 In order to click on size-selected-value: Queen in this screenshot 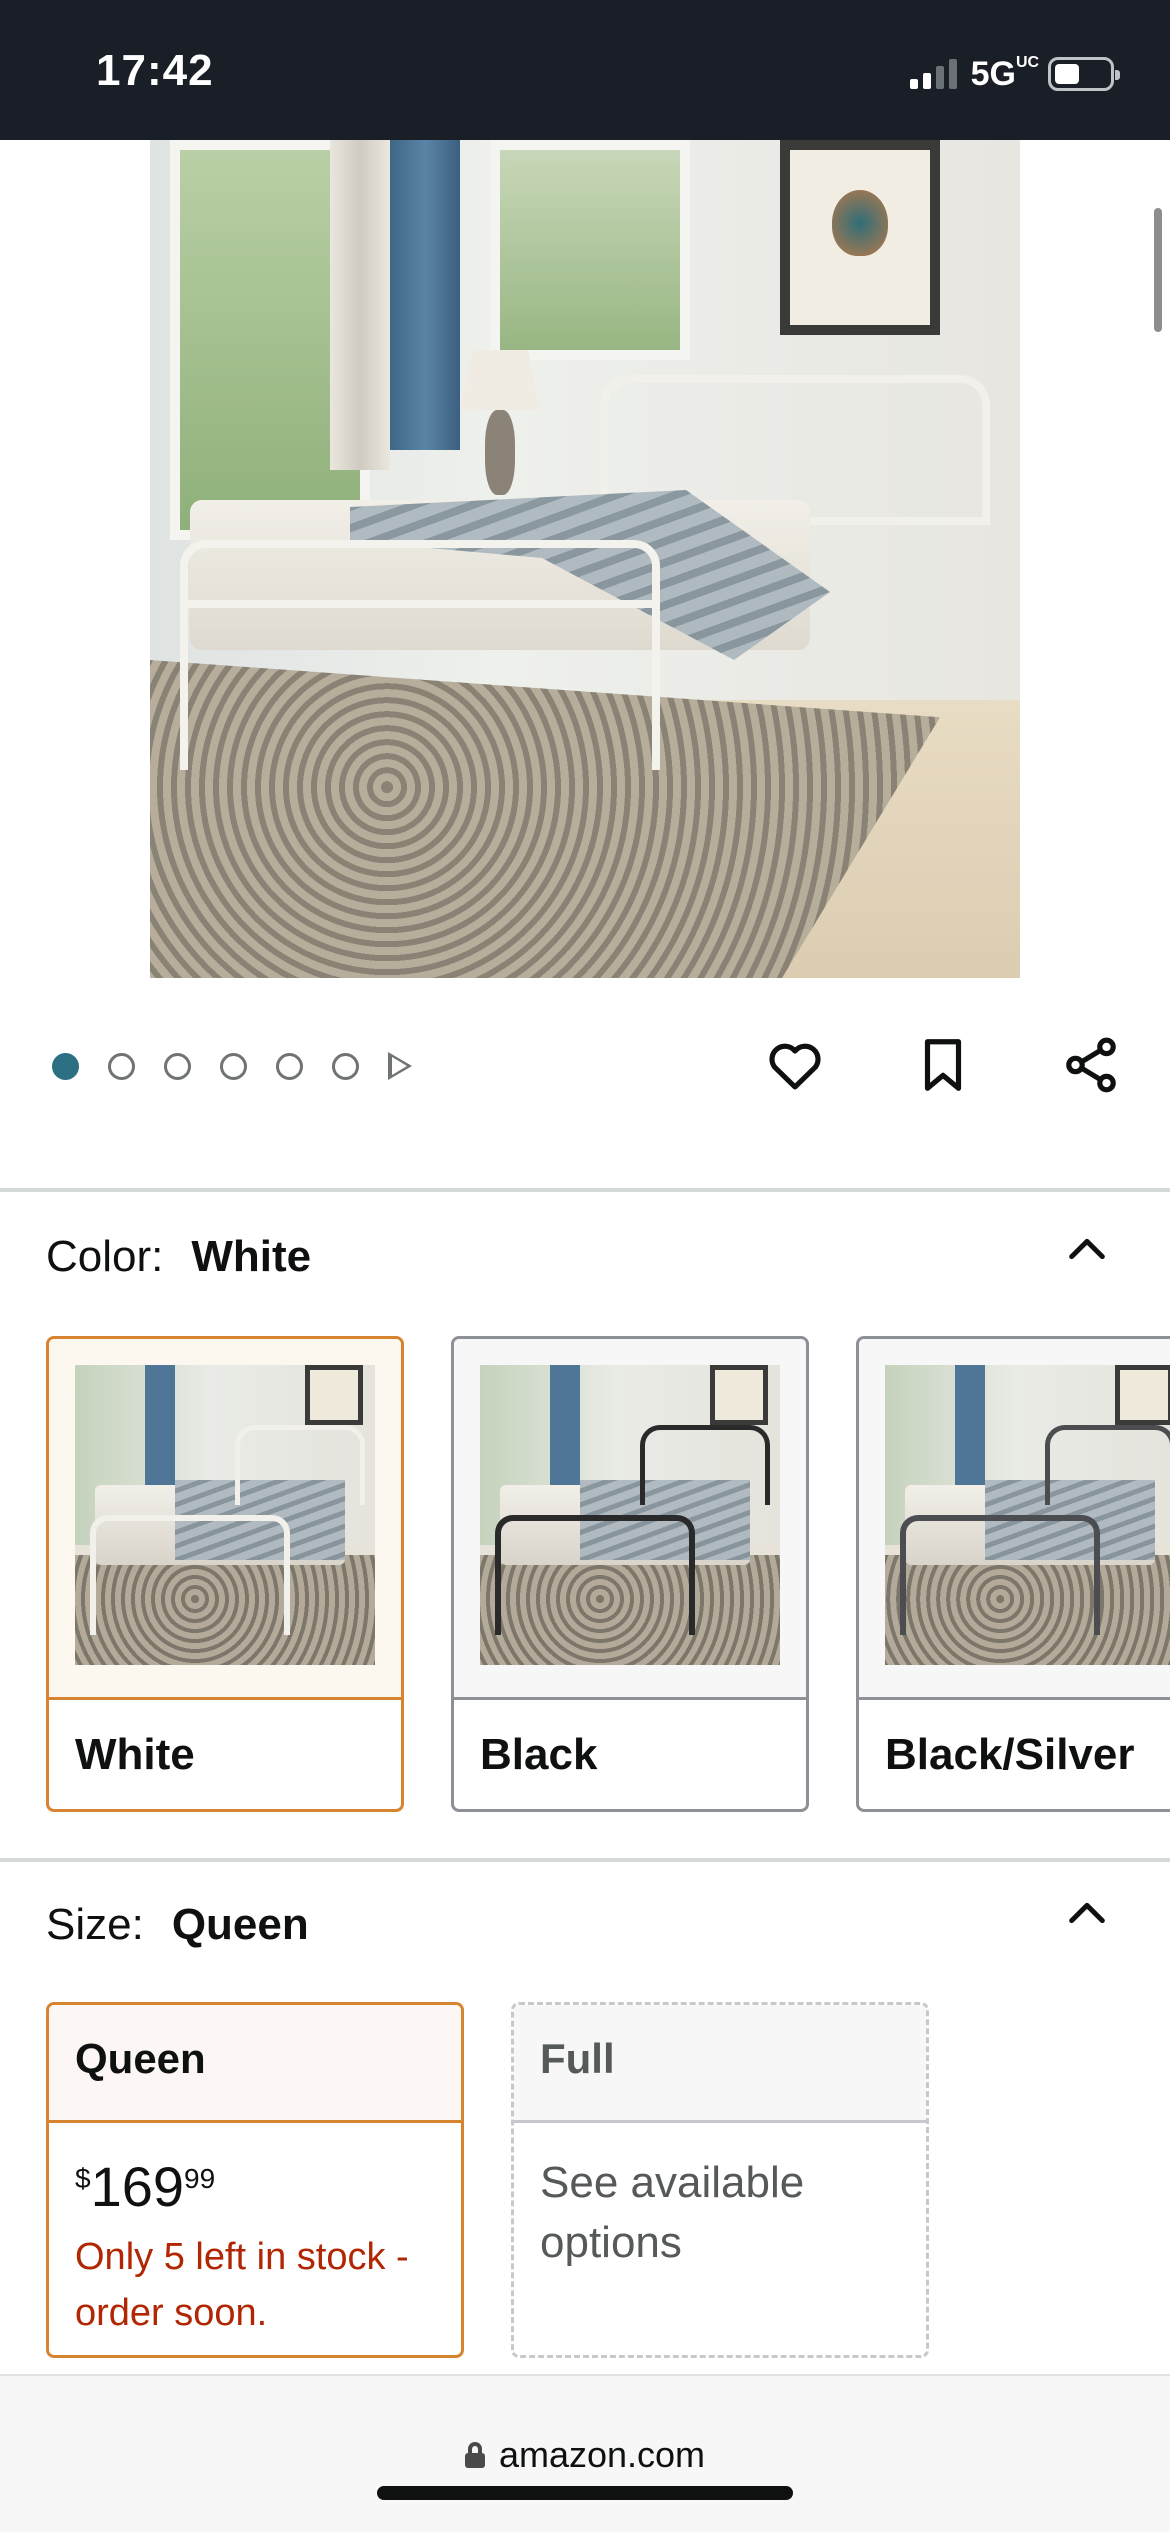, I will do `click(240, 1924)`.